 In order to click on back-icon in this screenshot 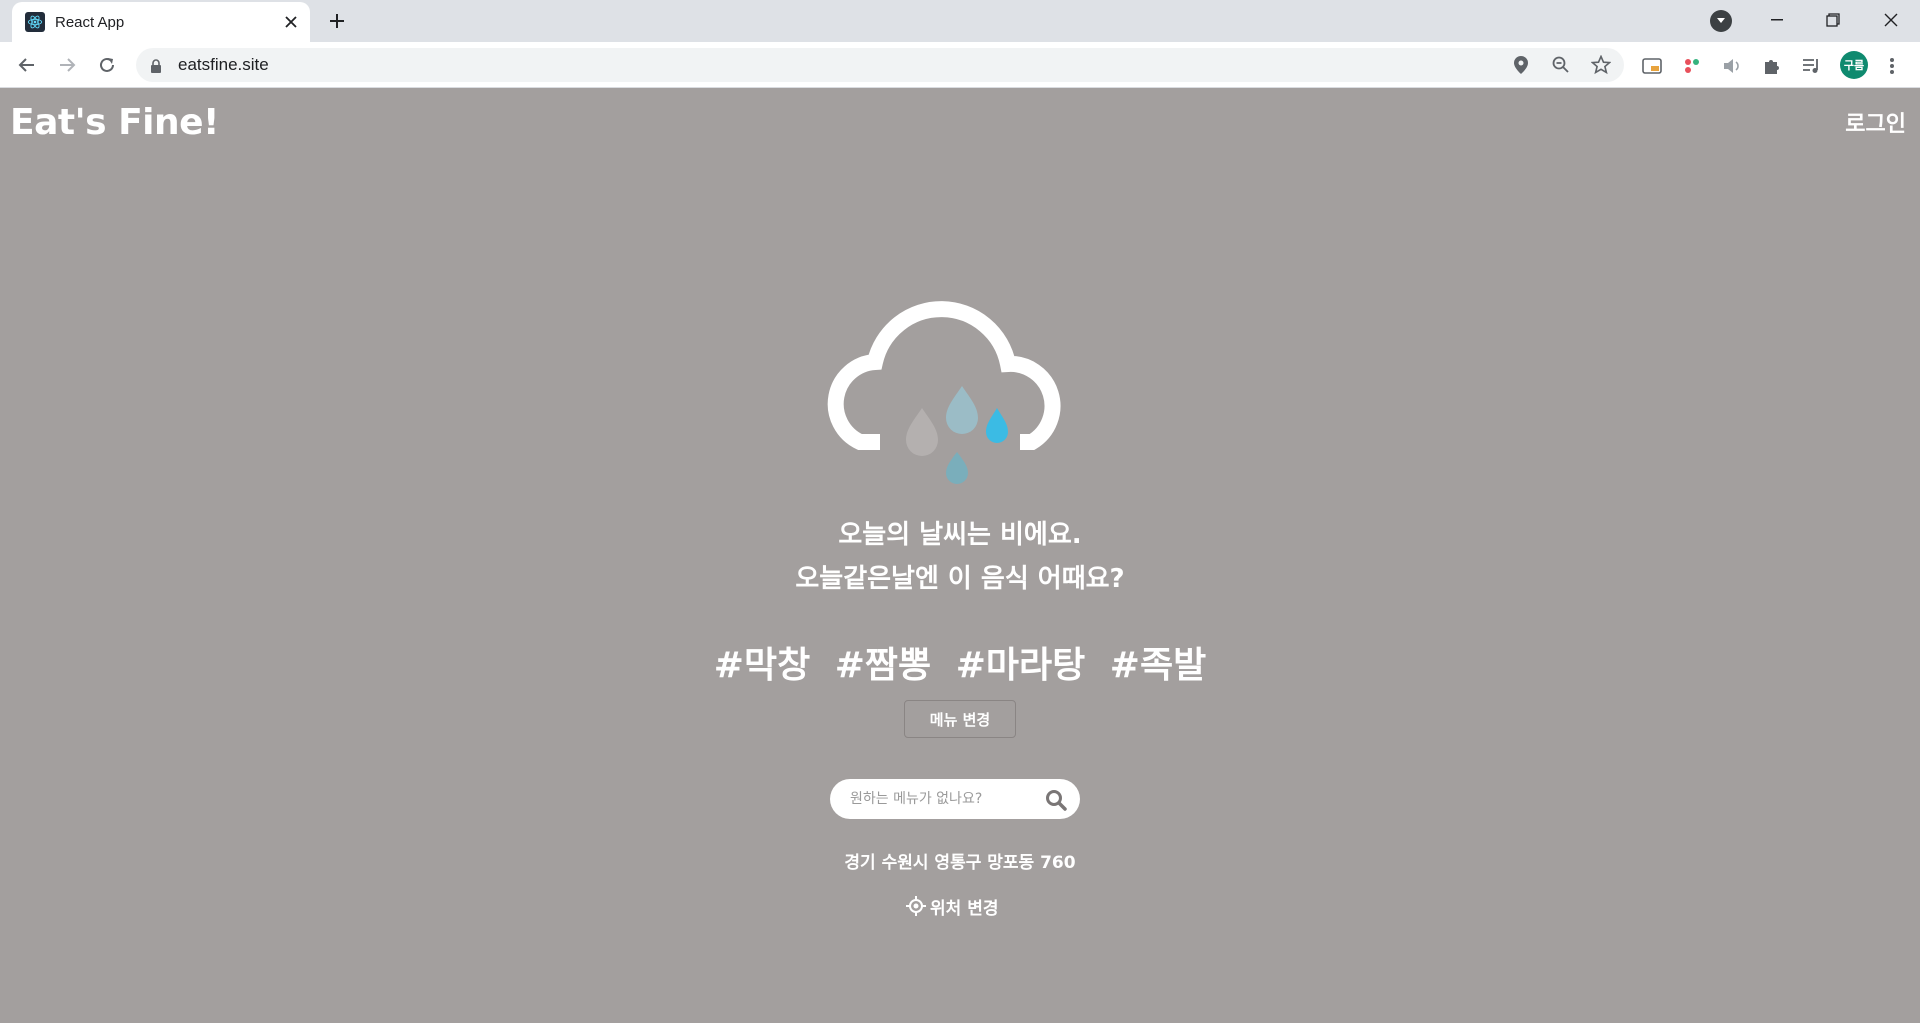, I will do `click(27, 65)`.